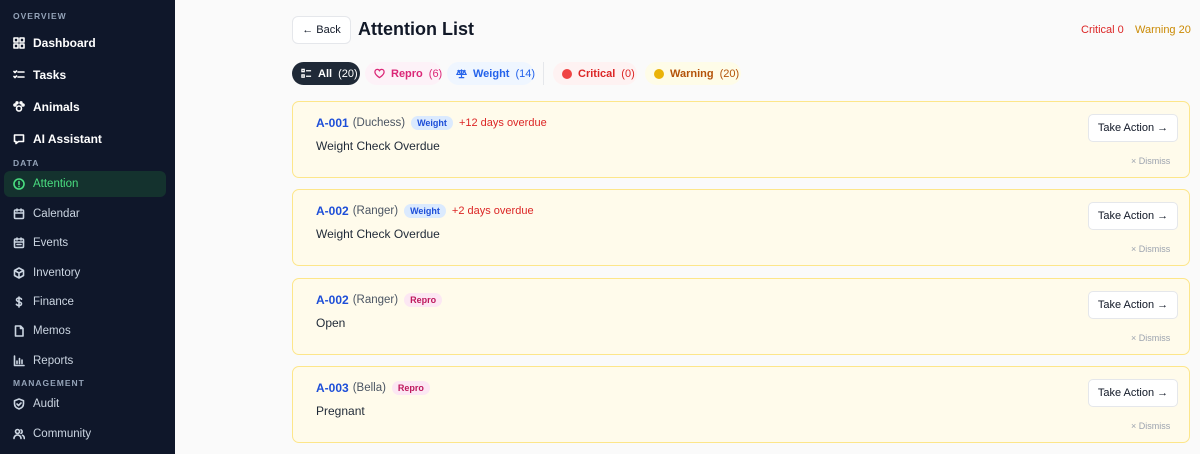 The width and height of the screenshot is (1200, 454). What do you see at coordinates (379, 73) in the screenshot?
I see `heart-icon` at bounding box center [379, 73].